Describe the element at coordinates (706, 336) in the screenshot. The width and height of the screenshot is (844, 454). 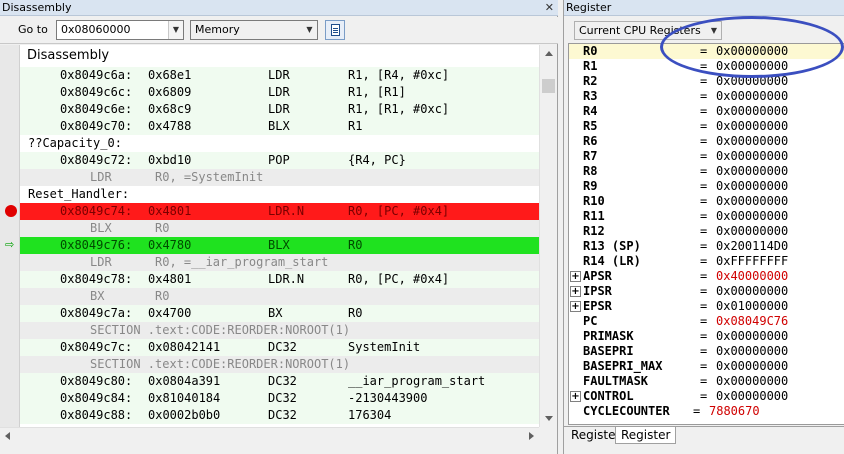
I see `register-row: PRIMASK = 0x00000000` at that location.